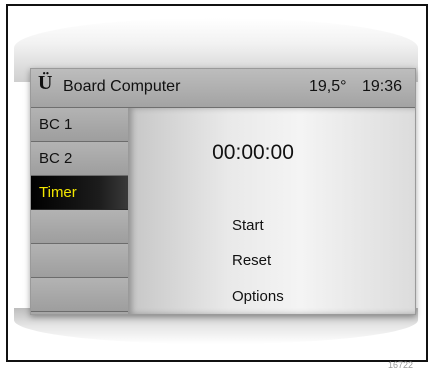 Image resolution: width=432 pixels, height=370 pixels. I want to click on sidebar-item-label: BC 2, so click(56, 158).